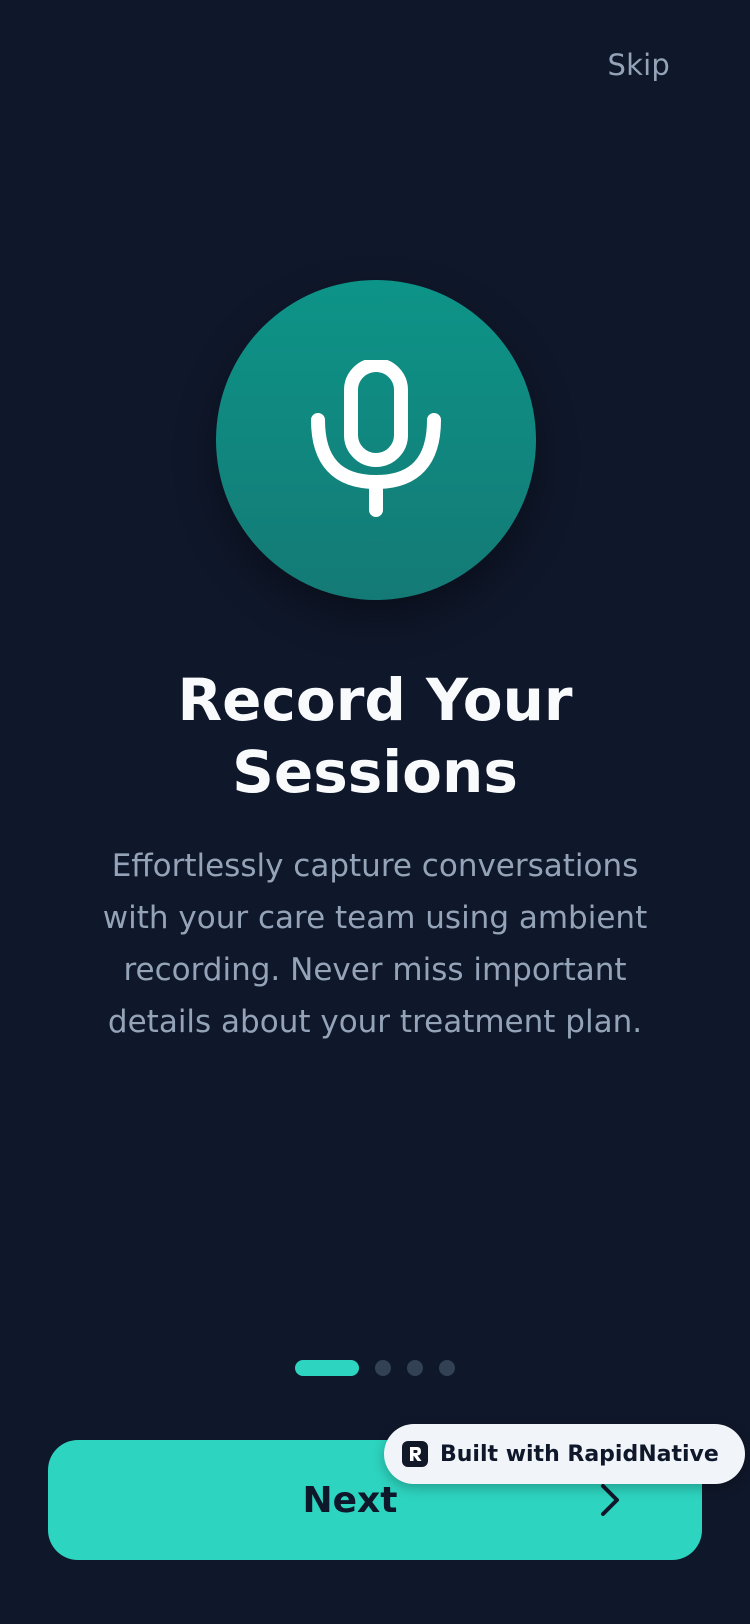 This screenshot has height=1624, width=750. I want to click on pagination-dots, so click(375, 1368).